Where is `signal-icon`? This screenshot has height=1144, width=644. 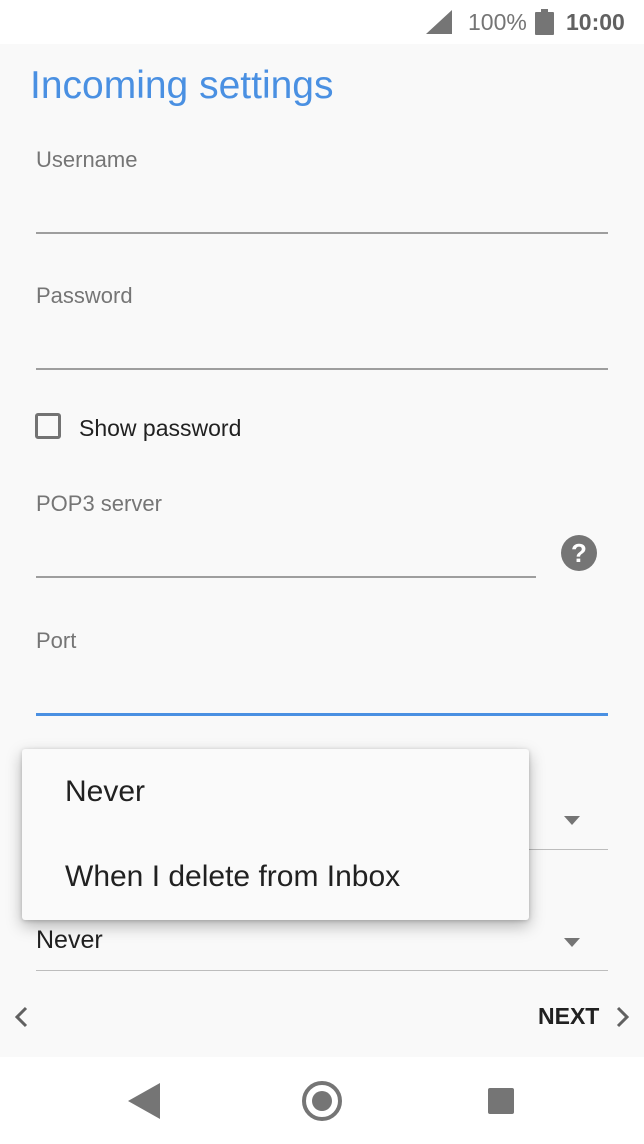
signal-icon is located at coordinates (439, 22).